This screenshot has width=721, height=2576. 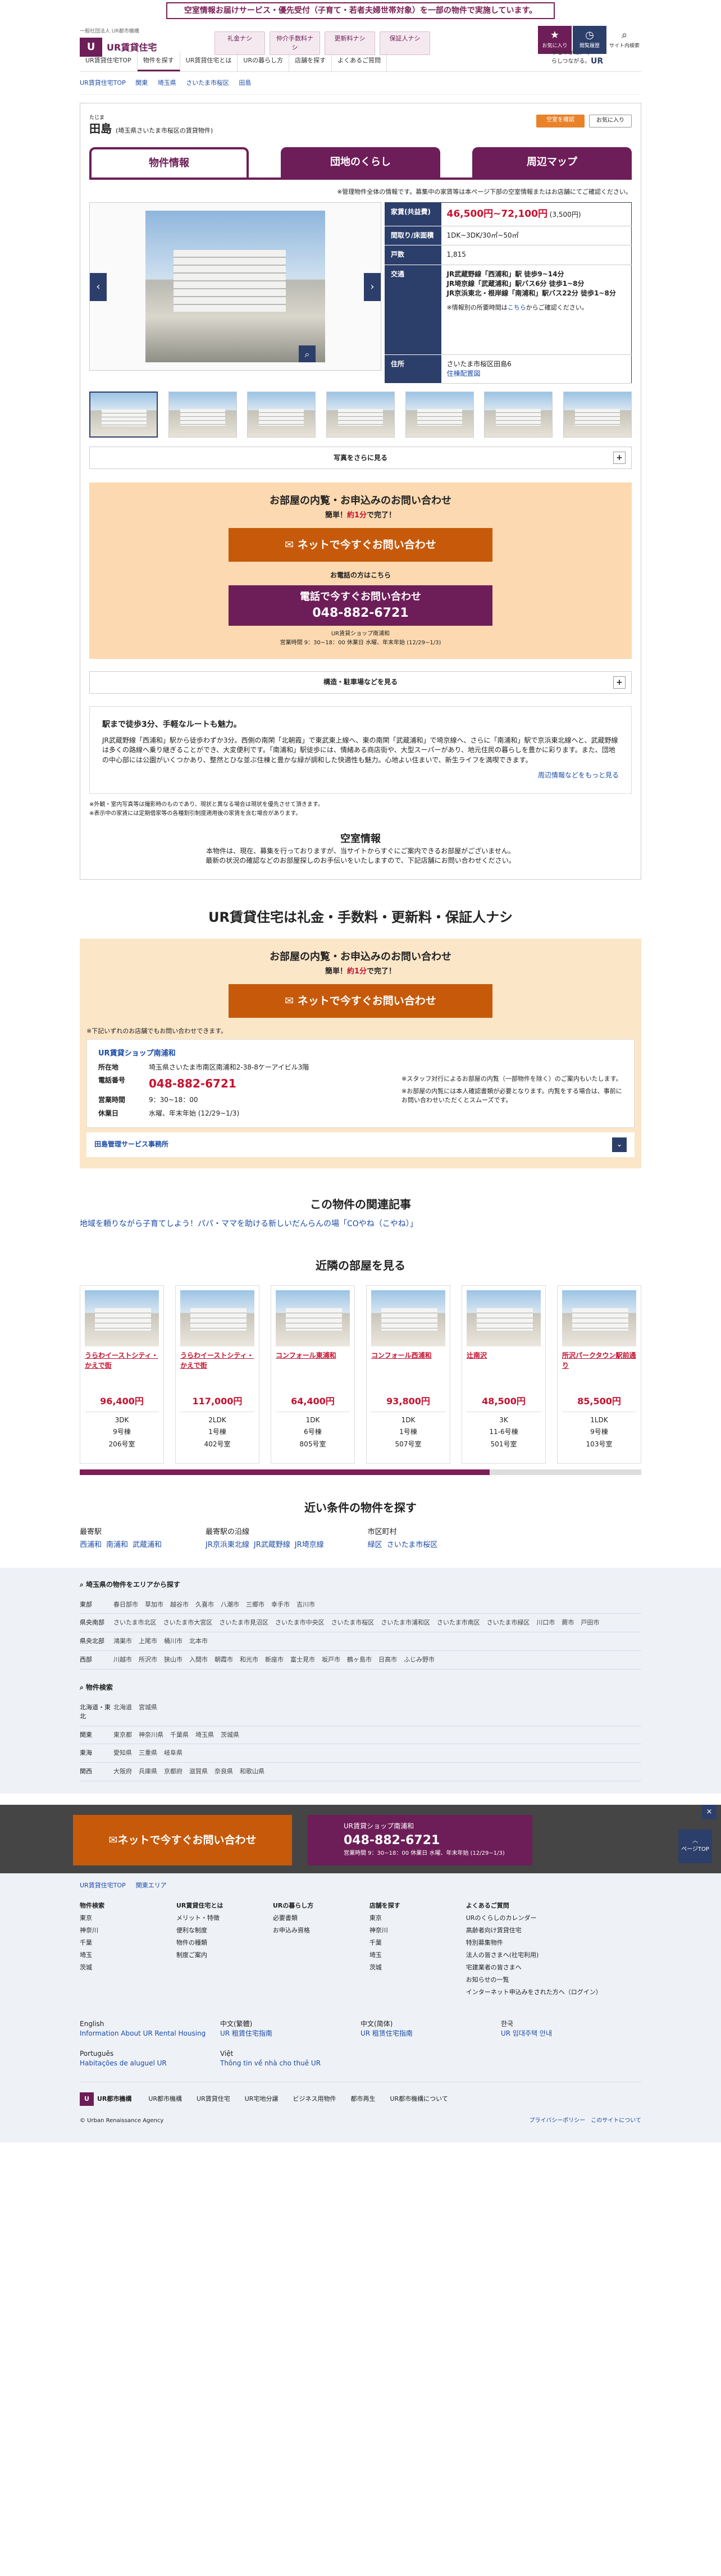 I want to click on footer-column-heading: 物件検索, so click(x=120, y=1905).